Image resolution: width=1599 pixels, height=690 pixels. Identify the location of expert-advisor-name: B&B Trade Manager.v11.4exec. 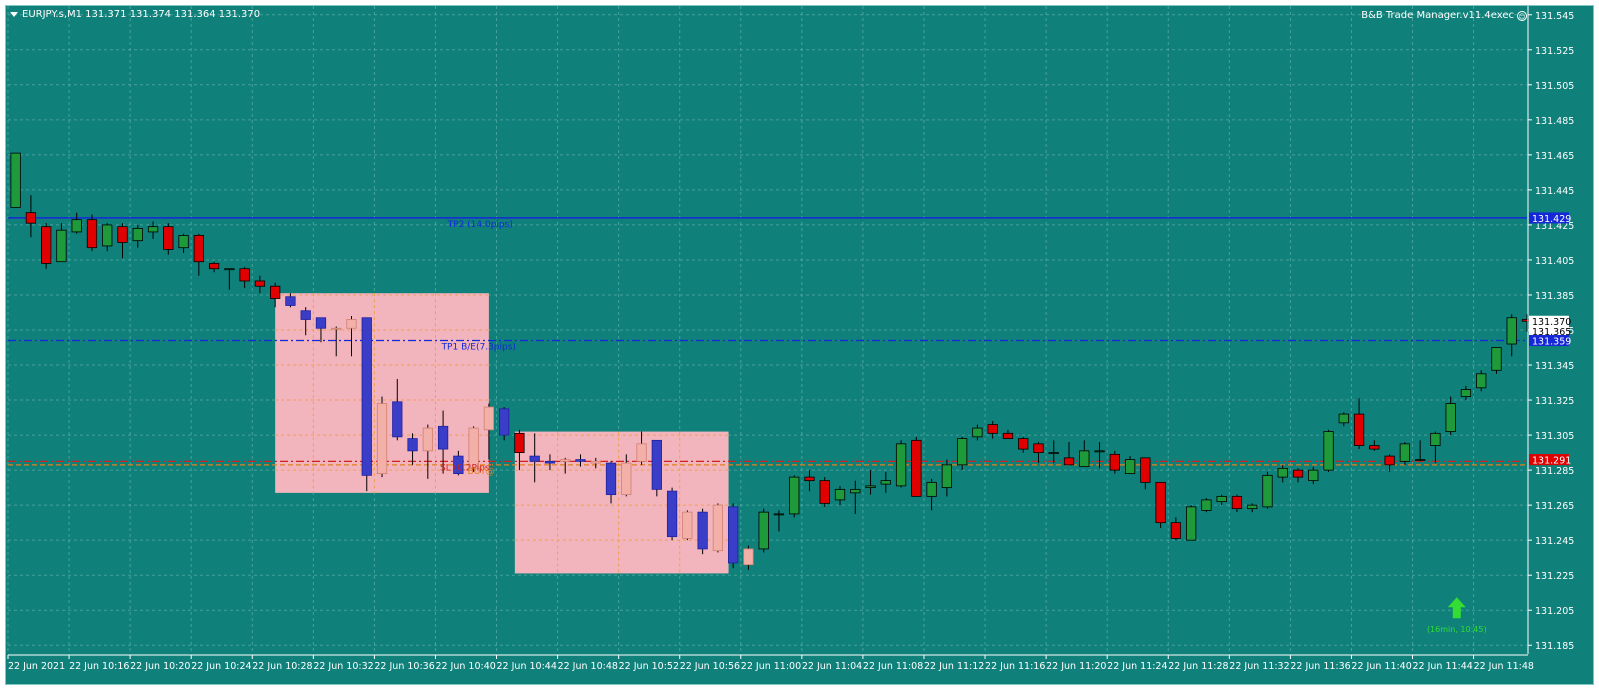
(1437, 15).